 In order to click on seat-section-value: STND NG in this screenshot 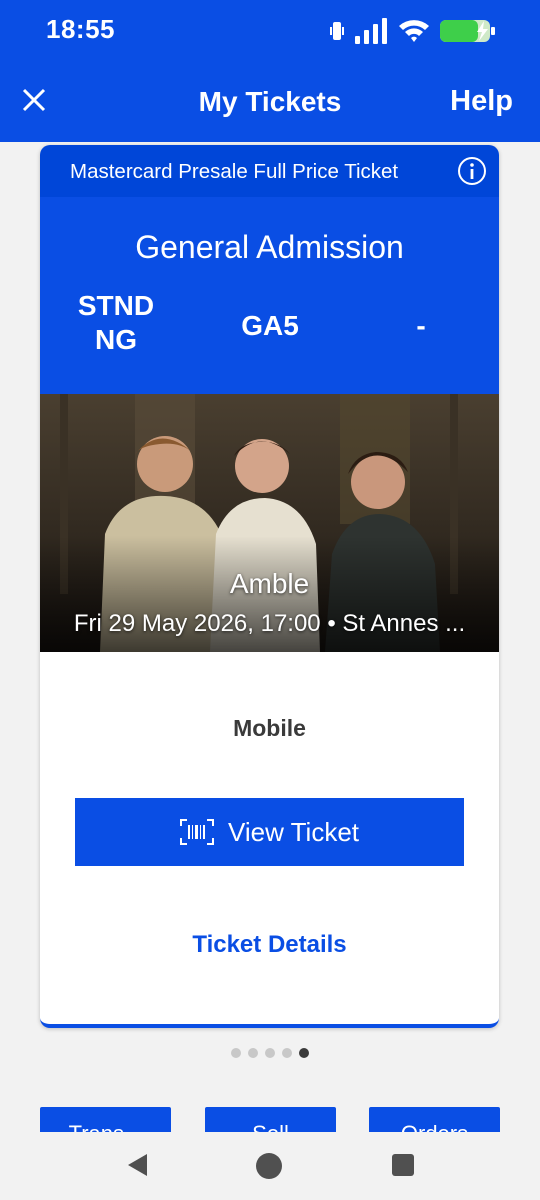, I will do `click(116, 322)`.